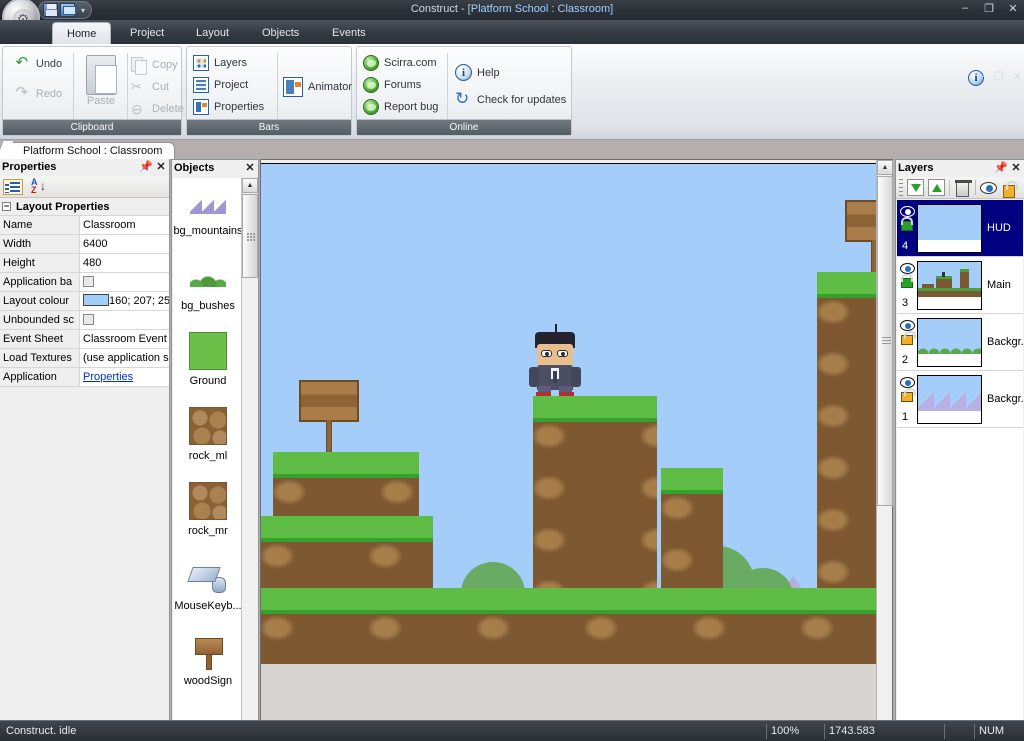 Image resolution: width=1024 pixels, height=741 pixels. Describe the element at coordinates (82, 33) in the screenshot. I see `tab-home: Home` at that location.